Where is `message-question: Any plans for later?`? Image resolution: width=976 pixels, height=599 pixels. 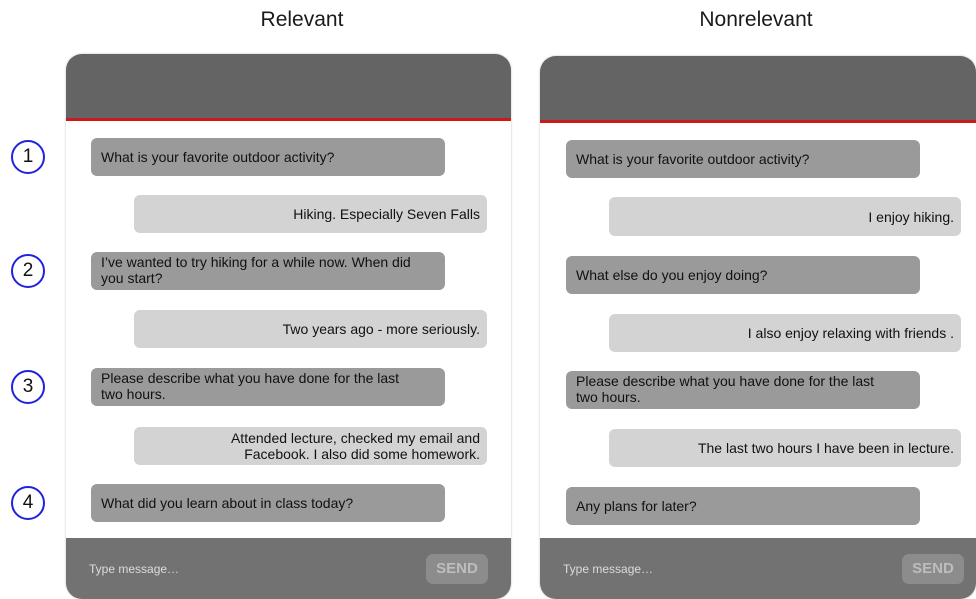 message-question: Any plans for later? is located at coordinates (743, 506).